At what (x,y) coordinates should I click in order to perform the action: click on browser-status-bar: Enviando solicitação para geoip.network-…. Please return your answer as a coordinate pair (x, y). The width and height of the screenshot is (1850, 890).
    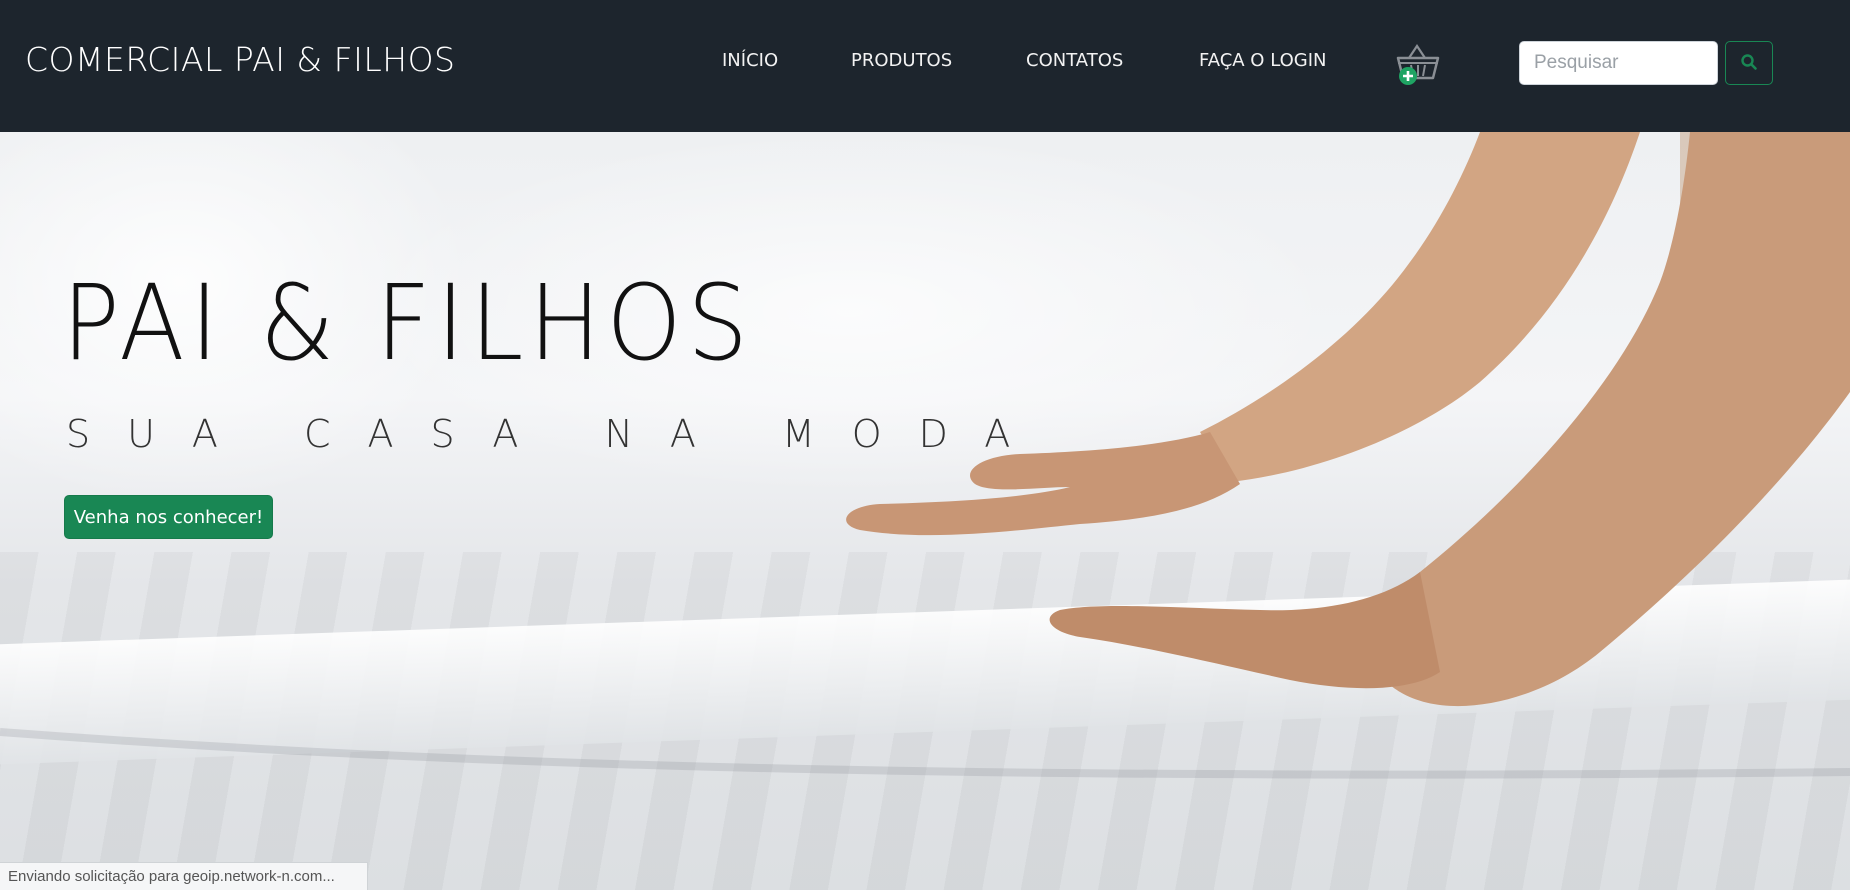
    Looking at the image, I should click on (184, 876).